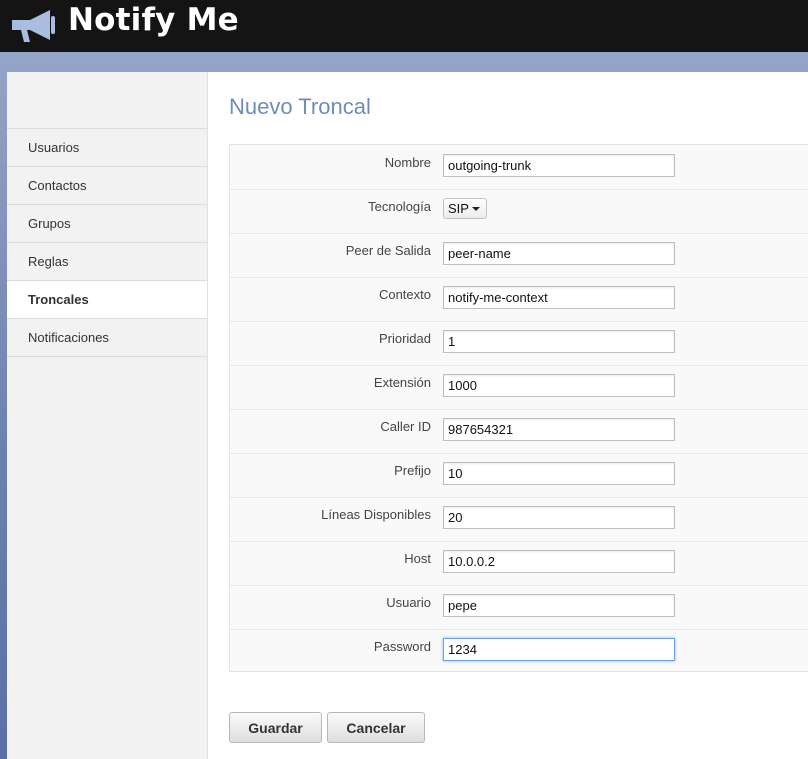  What do you see at coordinates (376, 727) in the screenshot?
I see `cancel-button: Cancelar` at bounding box center [376, 727].